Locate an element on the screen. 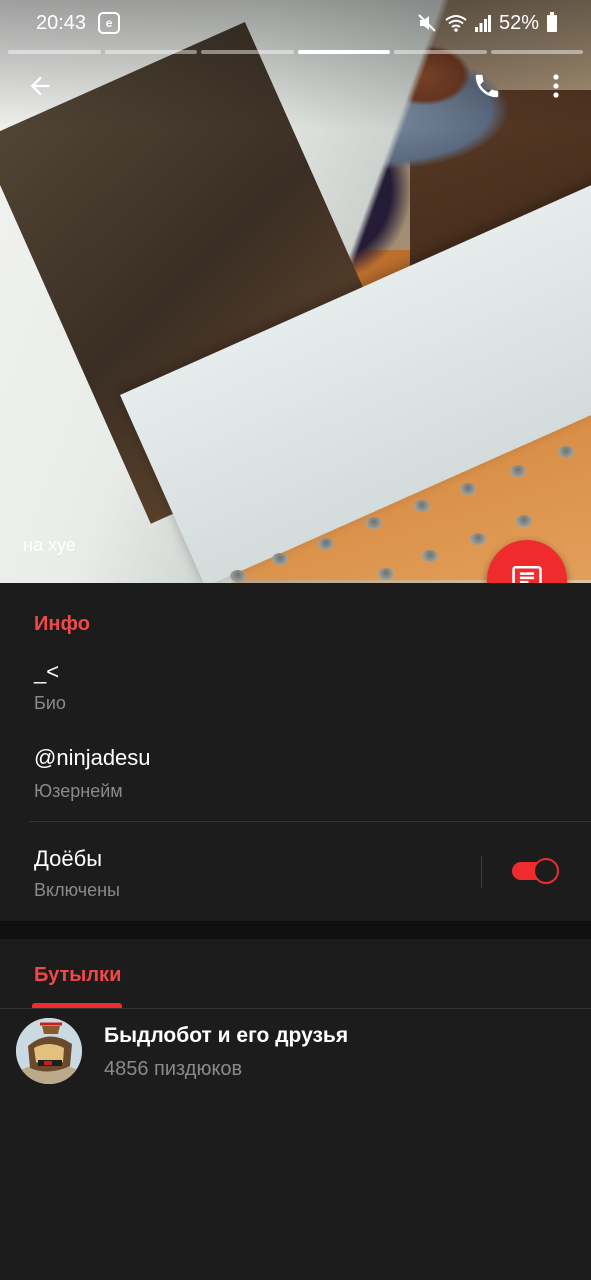 This screenshot has height=1280, width=591. status-bar: 20:43 e 52% is located at coordinates (295, 23).